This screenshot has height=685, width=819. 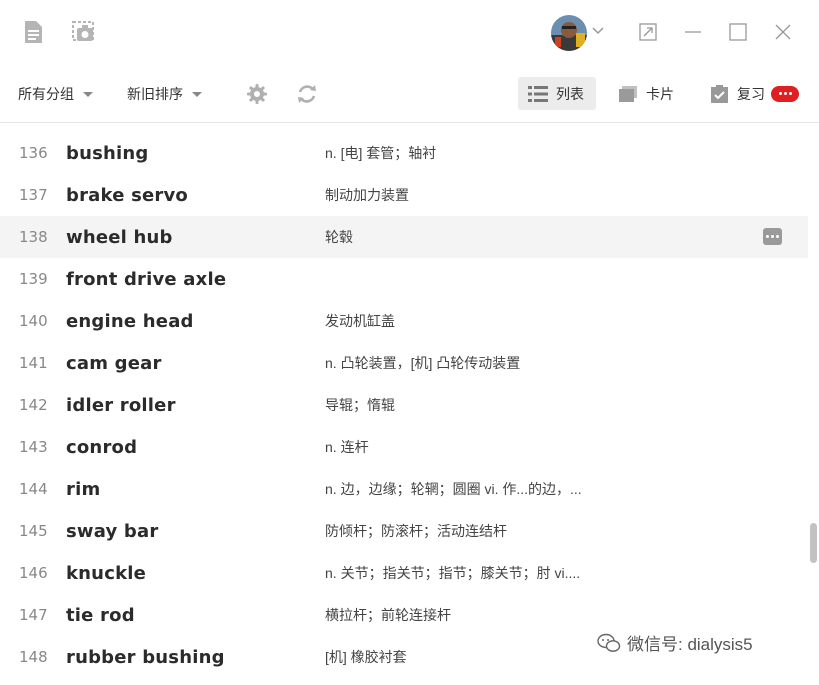 I want to click on watermark: 微信号: dialysis5, so click(x=675, y=642).